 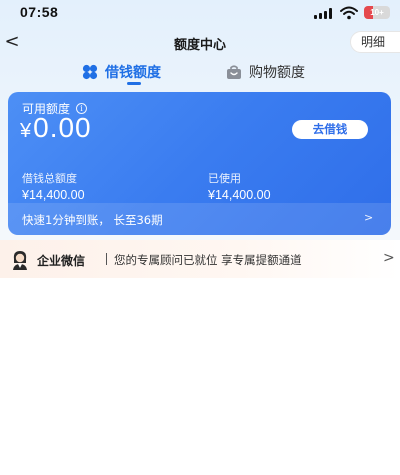 I want to click on credit-tabs: 借钱额度 购物额度, so click(x=200, y=76).